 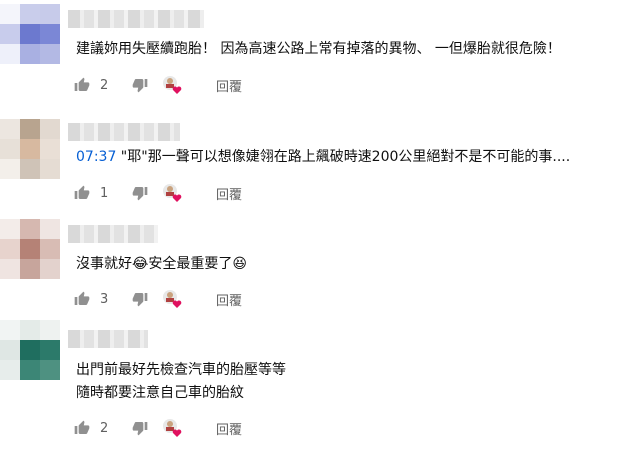 I want to click on timestamp-link: 07:37, so click(x=96, y=157).